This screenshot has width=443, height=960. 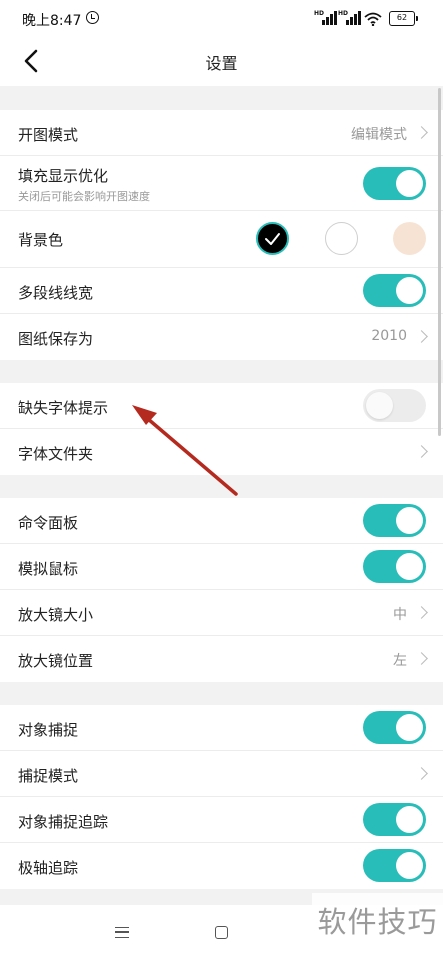 I want to click on setting-open-mode: 开图模式 编辑模式, so click(x=221, y=133).